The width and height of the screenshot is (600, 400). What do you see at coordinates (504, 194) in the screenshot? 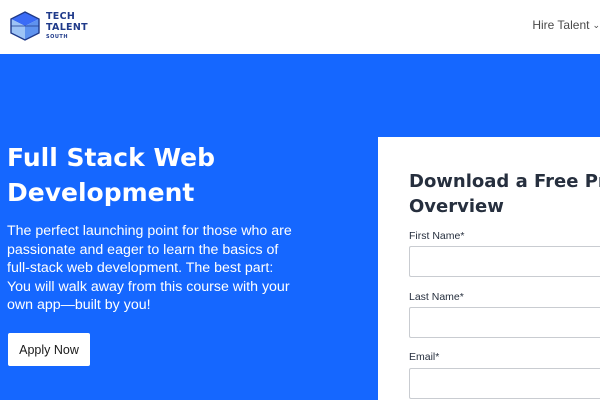
I see `form-title: Download a Free Pro Overview` at bounding box center [504, 194].